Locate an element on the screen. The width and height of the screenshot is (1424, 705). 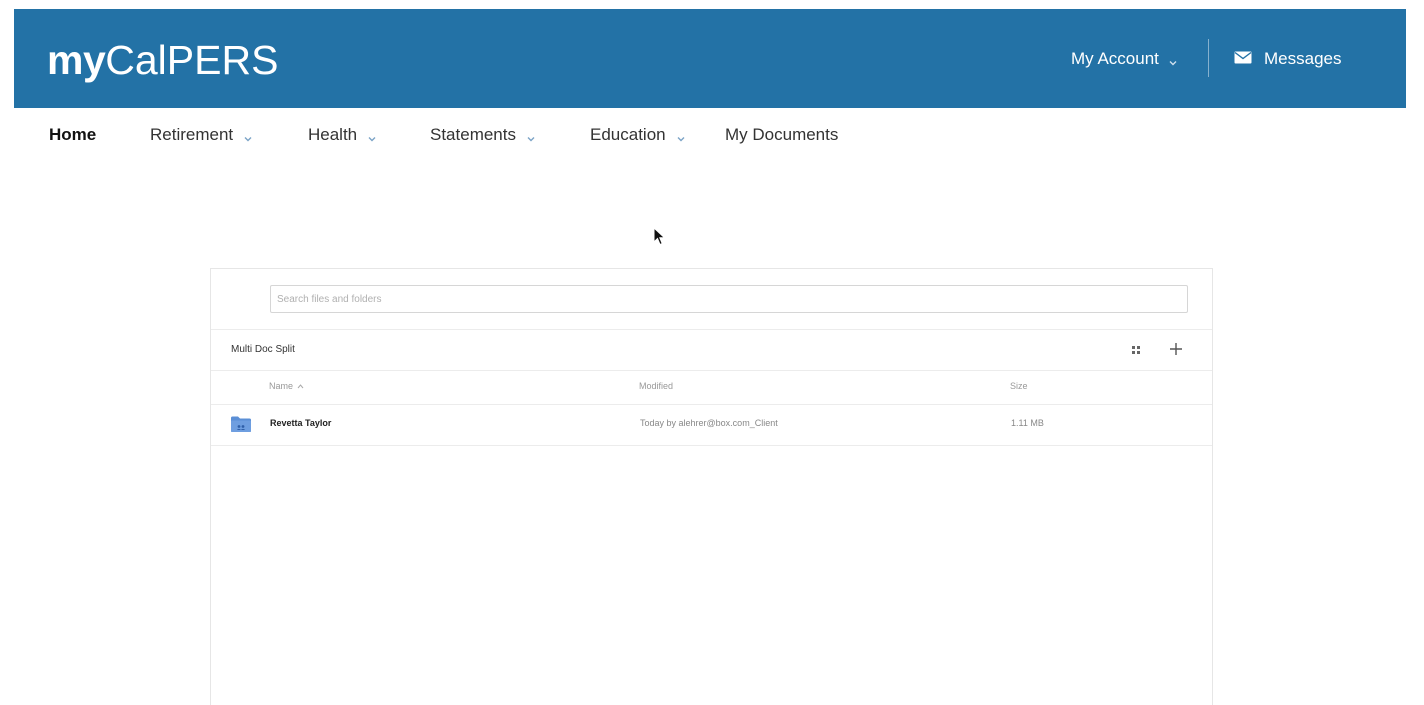
row-modified: Today by alehrer@box.com_Client is located at coordinates (709, 423).